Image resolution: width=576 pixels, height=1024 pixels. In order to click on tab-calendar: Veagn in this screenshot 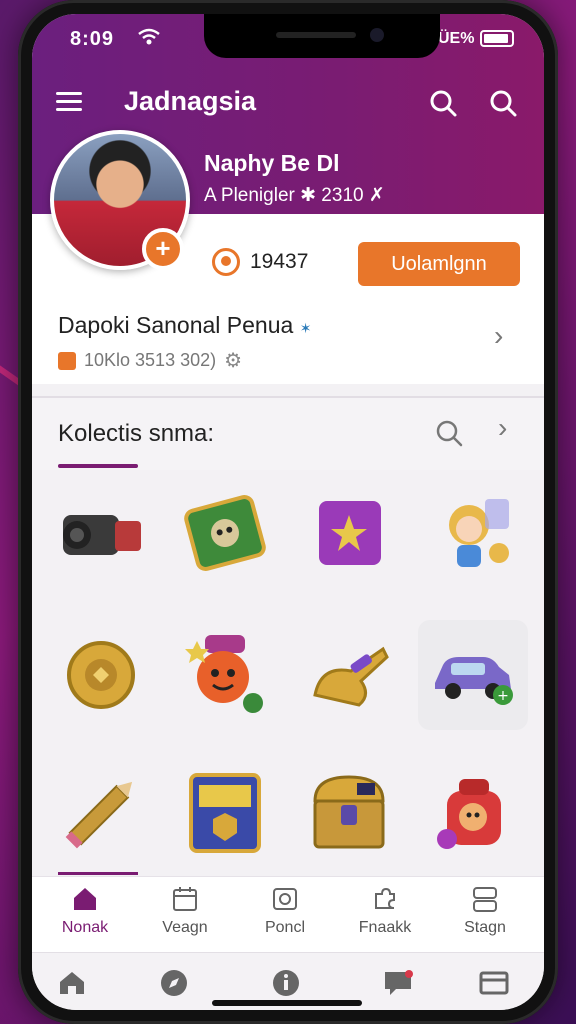, I will do `click(185, 911)`.